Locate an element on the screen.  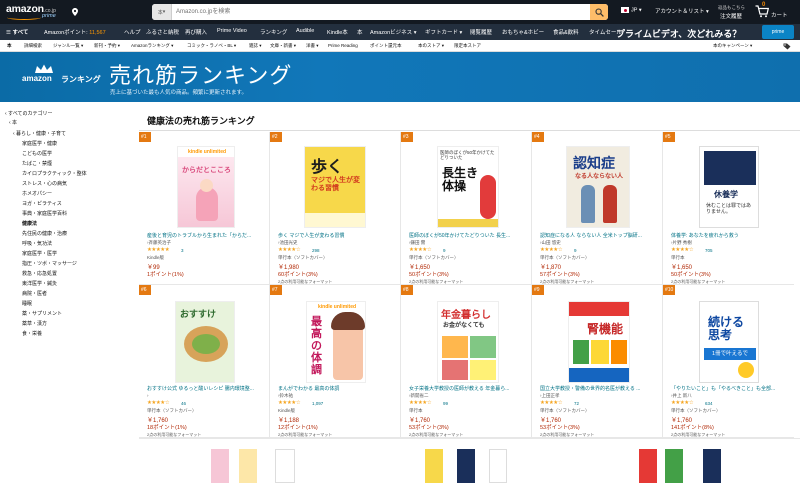
nav-points: Amazonポイント: 11,567 is located at coordinates (75, 32).